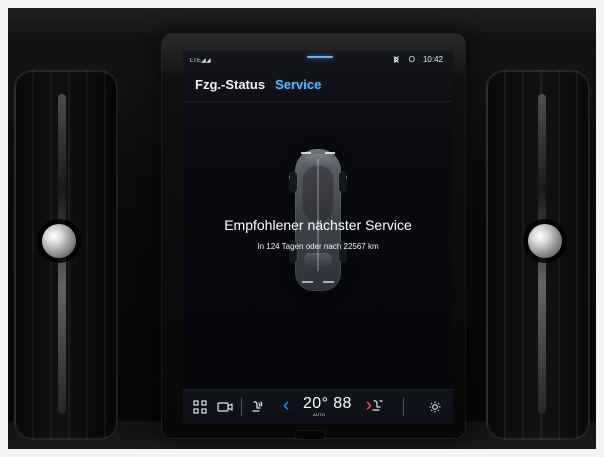  What do you see at coordinates (545, 241) in the screenshot?
I see `right-vent-knob` at bounding box center [545, 241].